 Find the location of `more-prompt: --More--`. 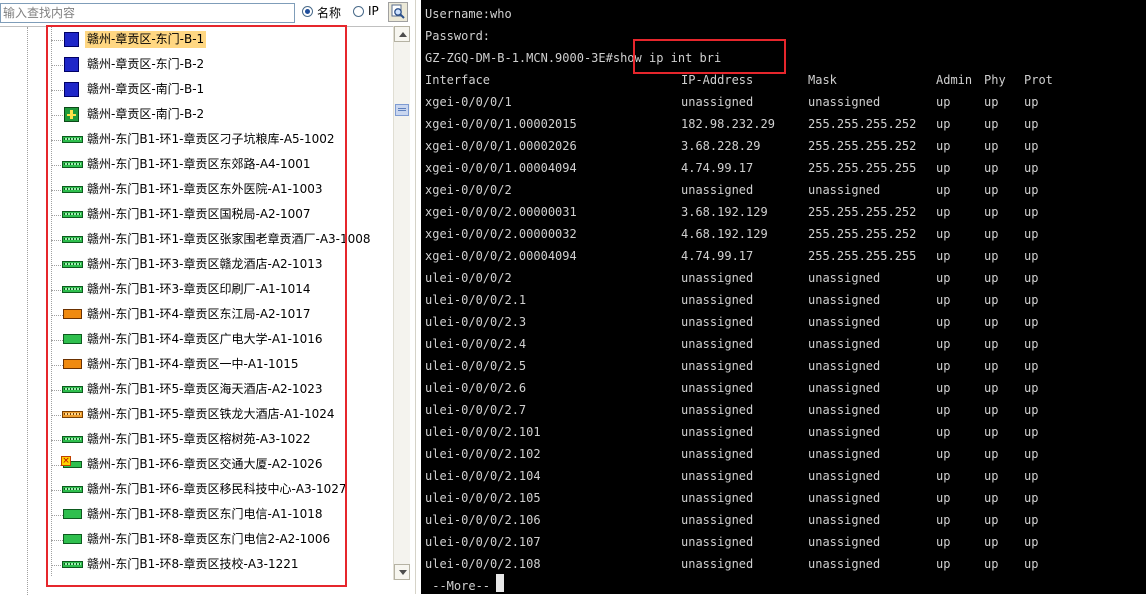

more-prompt: --More-- is located at coordinates (458, 586).